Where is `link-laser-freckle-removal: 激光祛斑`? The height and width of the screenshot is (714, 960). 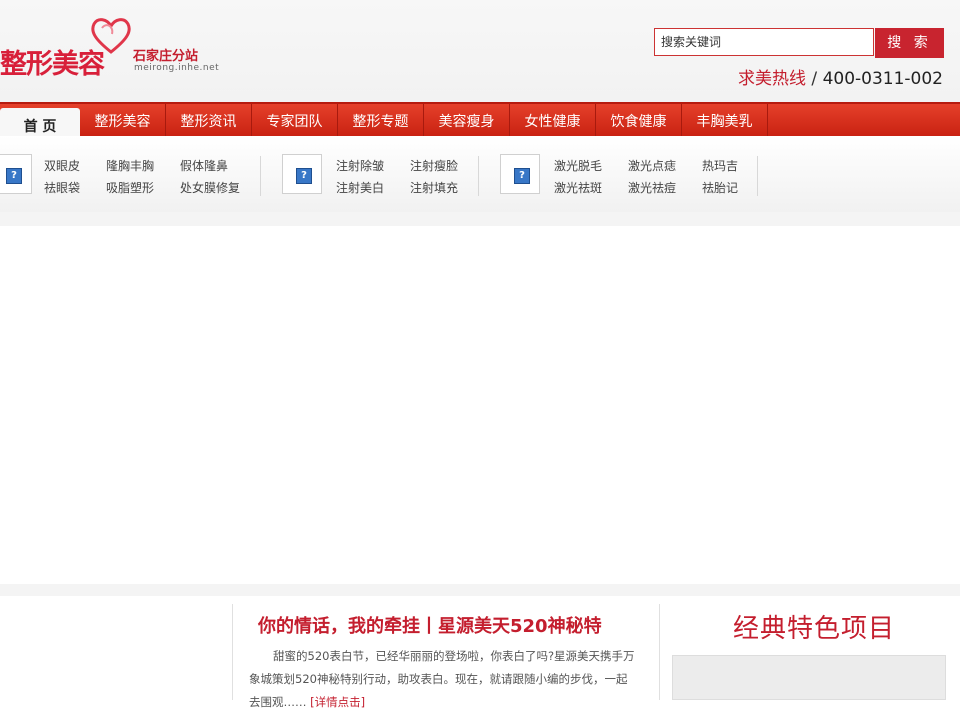 link-laser-freckle-removal: 激光祛斑 is located at coordinates (578, 187).